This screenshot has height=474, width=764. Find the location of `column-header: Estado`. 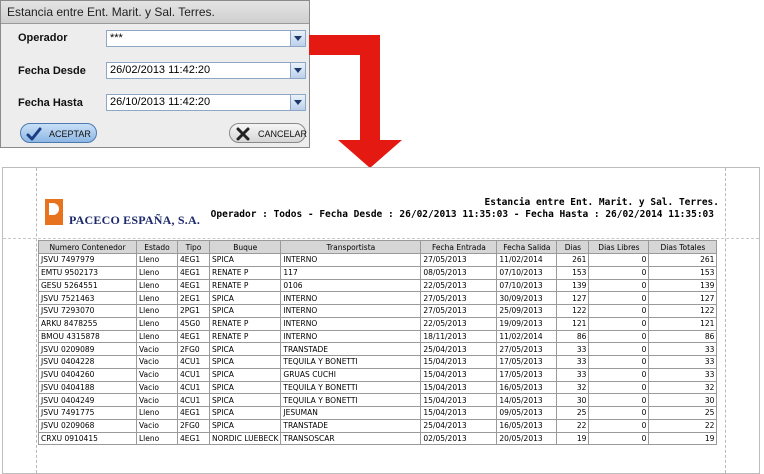

column-header: Estado is located at coordinates (157, 247).